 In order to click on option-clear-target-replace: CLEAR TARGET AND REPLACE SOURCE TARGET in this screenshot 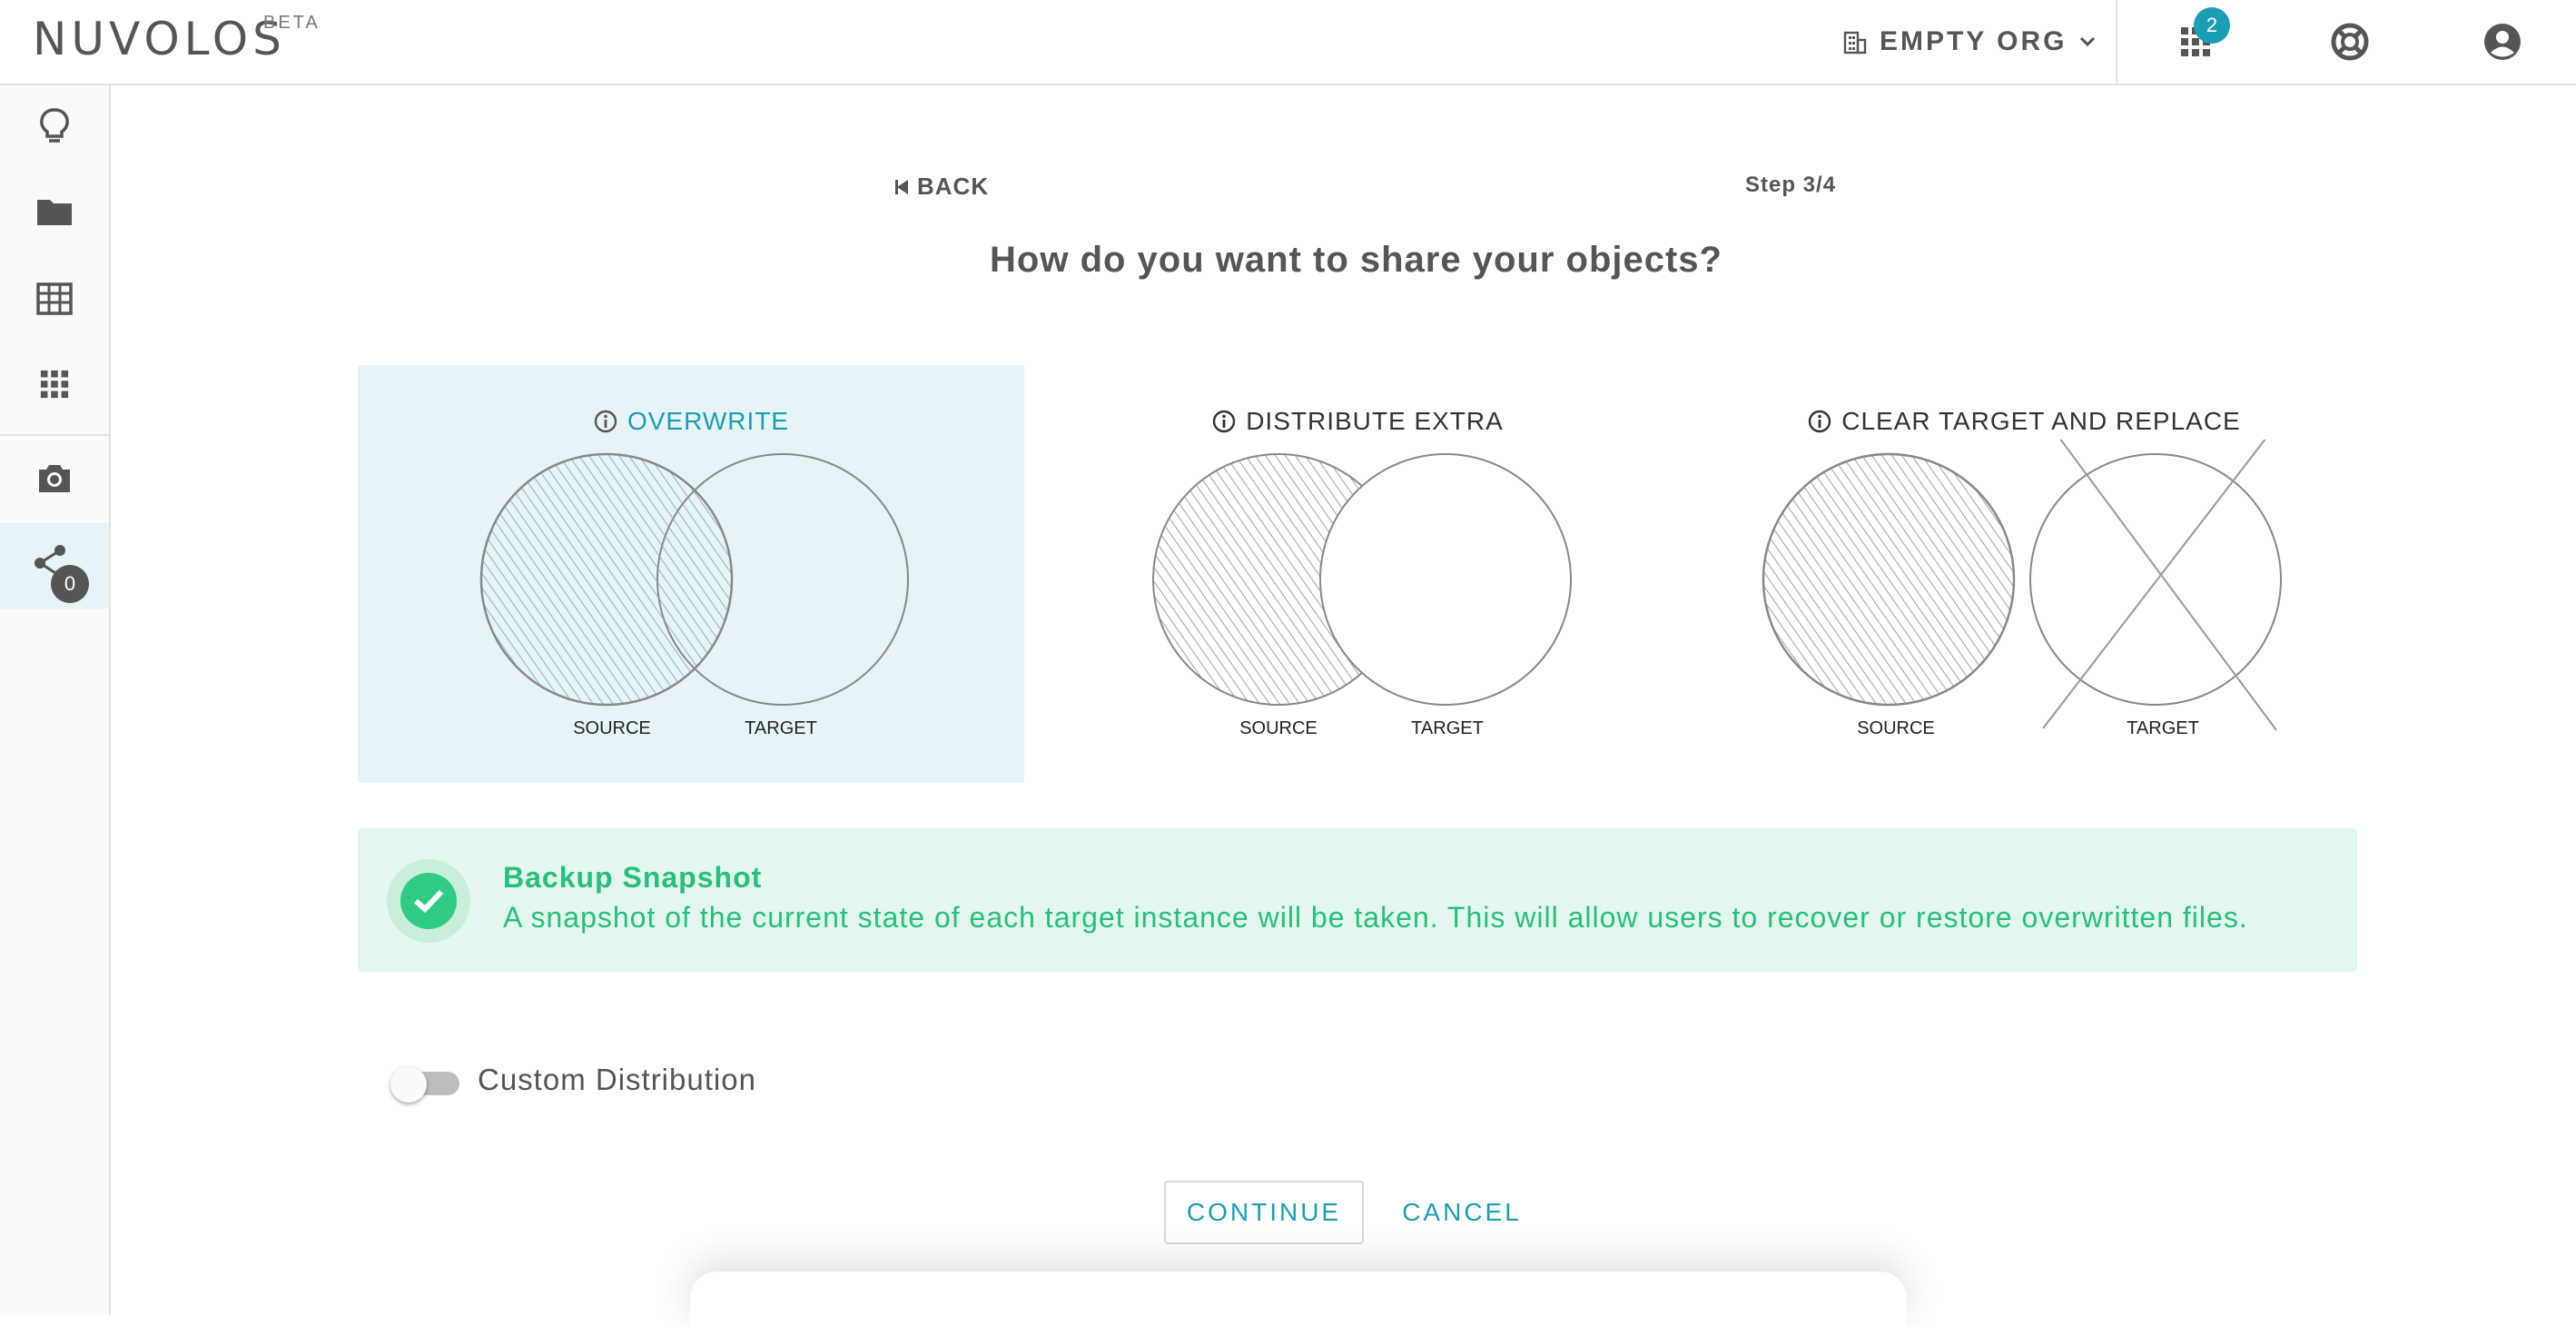, I will do `click(2024, 574)`.